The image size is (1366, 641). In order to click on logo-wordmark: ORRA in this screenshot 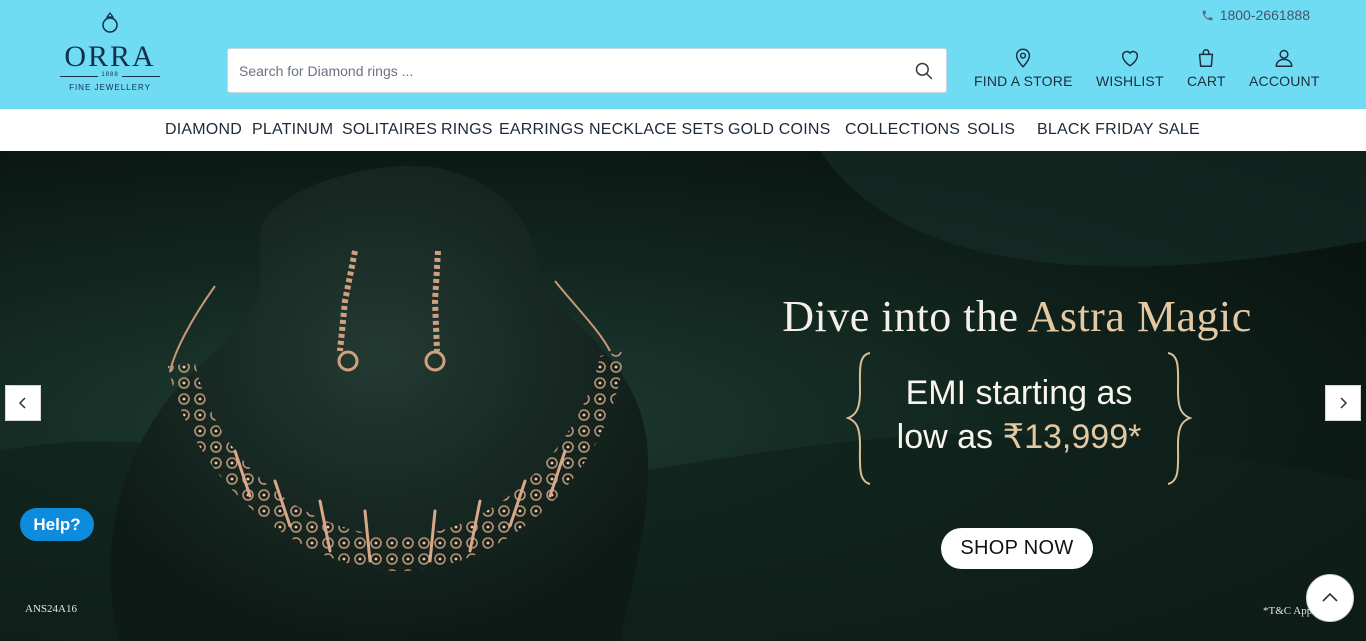, I will do `click(110, 56)`.